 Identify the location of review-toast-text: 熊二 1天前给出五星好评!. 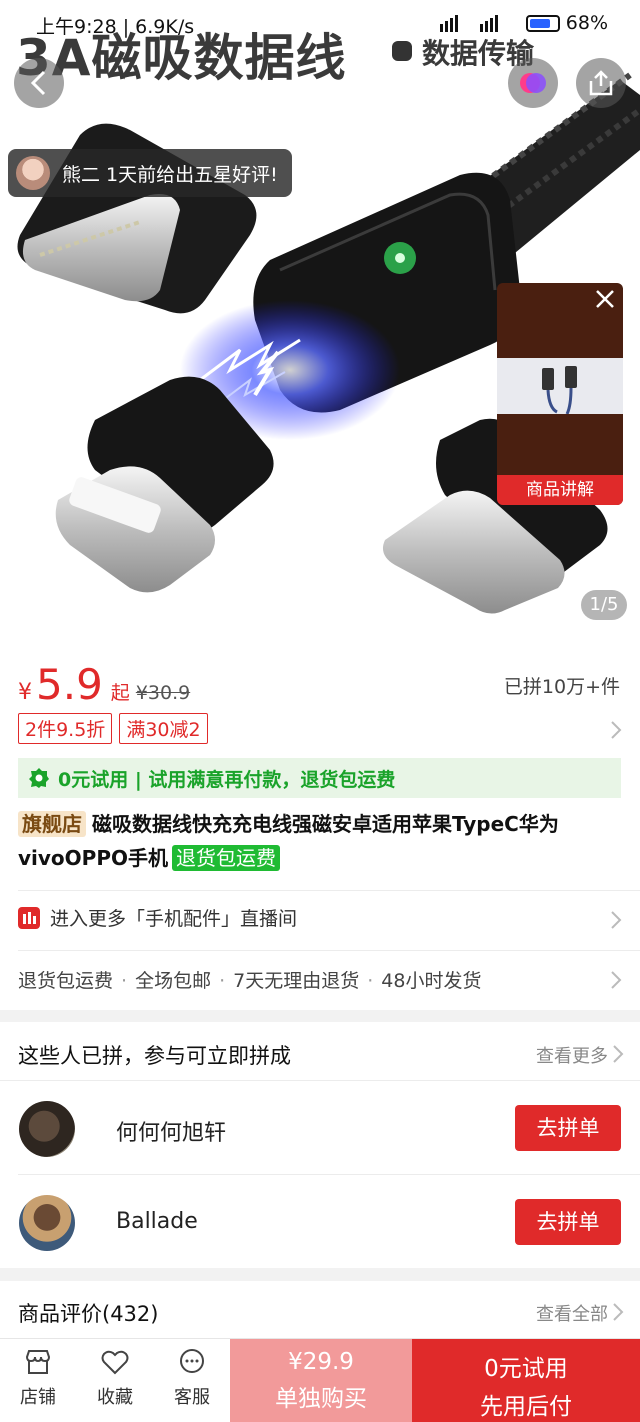
(170, 174).